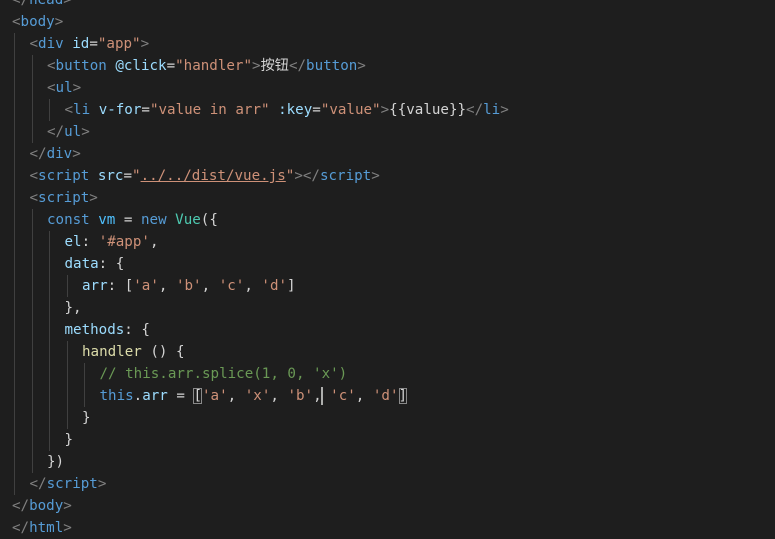  Describe the element at coordinates (81, 44) in the screenshot. I see `code-token: id` at that location.